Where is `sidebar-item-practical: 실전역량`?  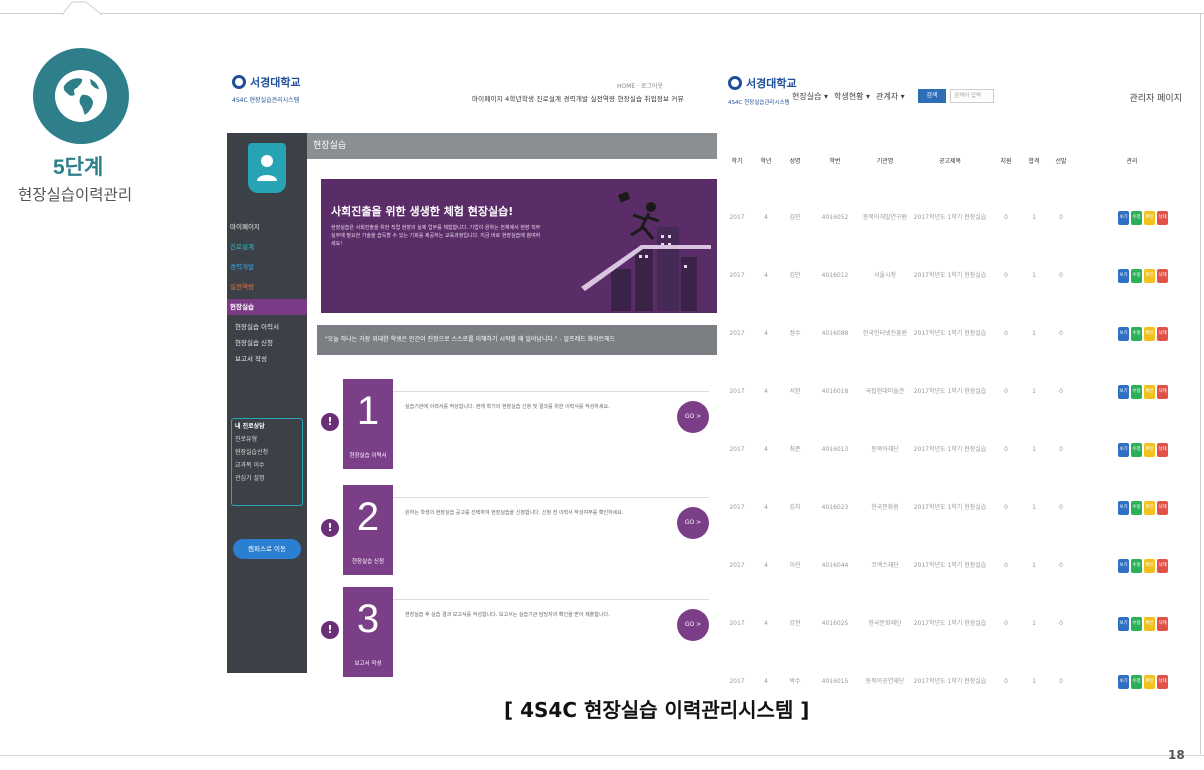 sidebar-item-practical: 실전역량 is located at coordinates (267, 287).